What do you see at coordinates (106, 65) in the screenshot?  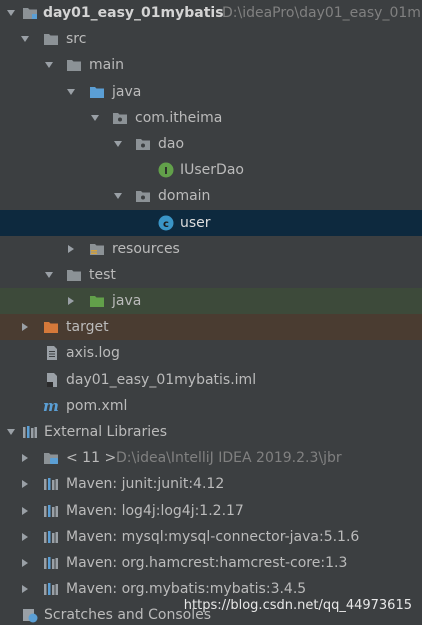 I see `tree-label: main` at bounding box center [106, 65].